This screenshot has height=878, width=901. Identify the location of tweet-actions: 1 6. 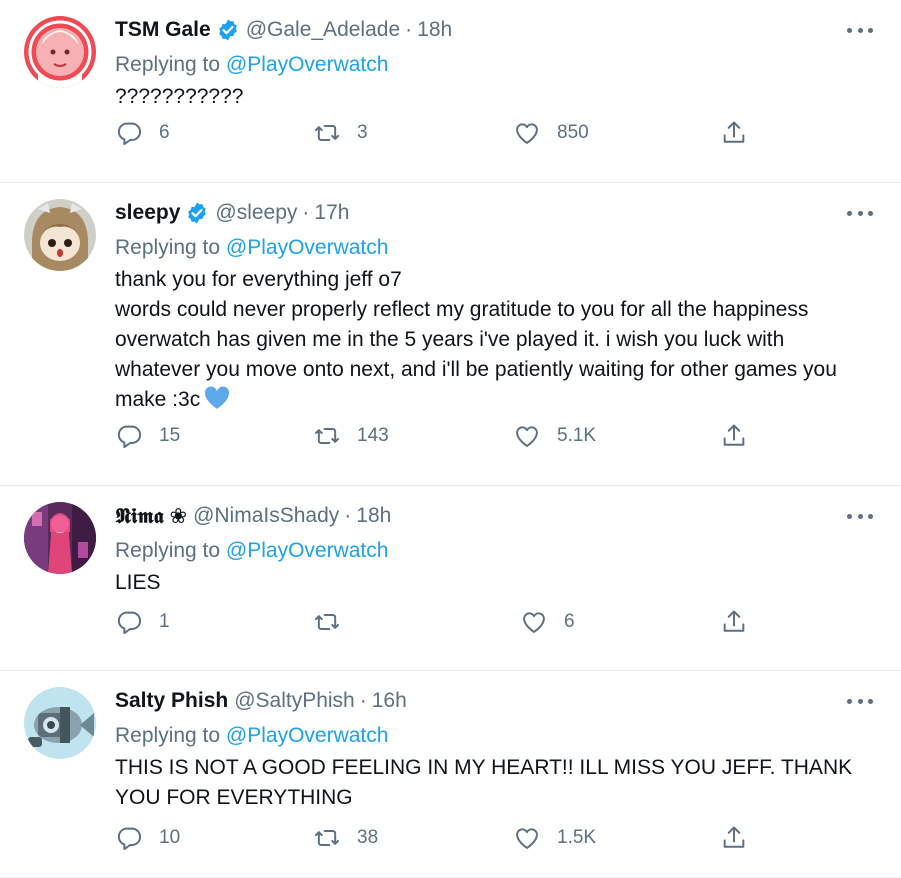
(488, 622).